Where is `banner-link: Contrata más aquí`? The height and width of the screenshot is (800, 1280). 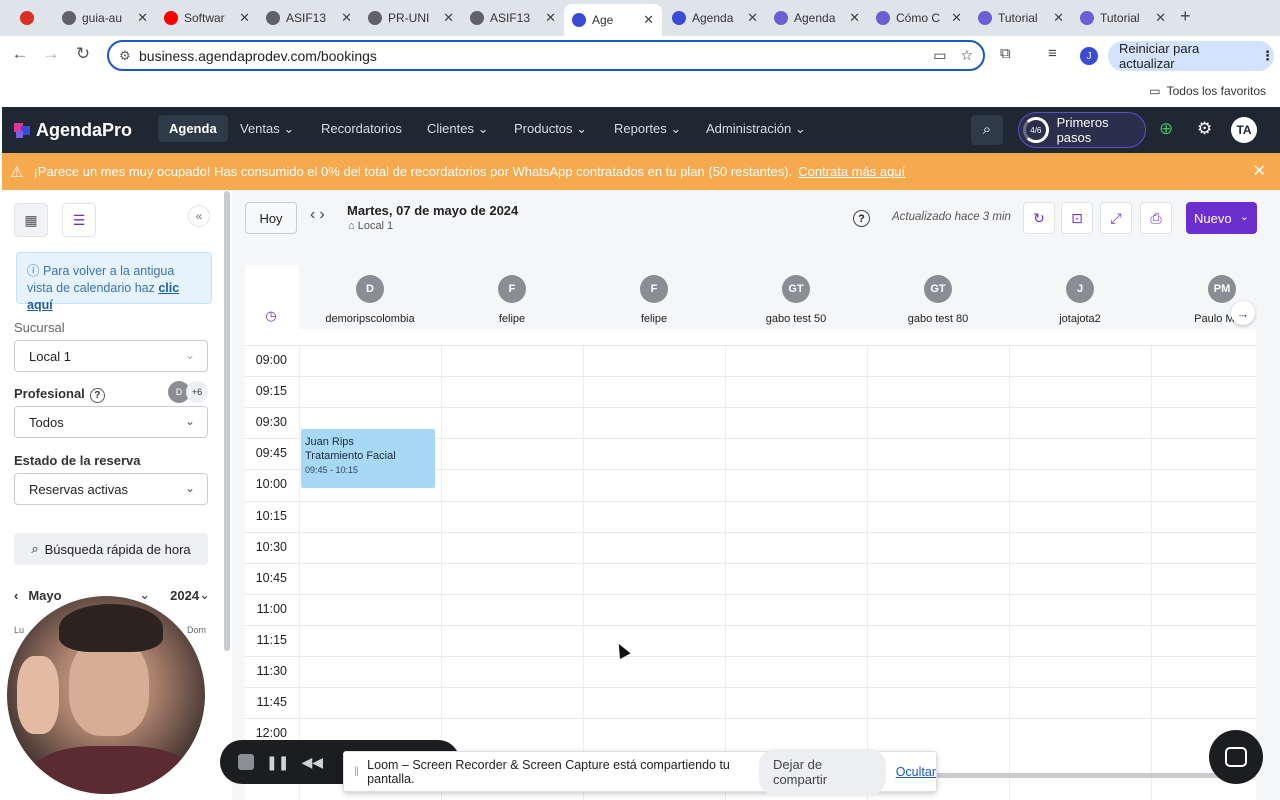
banner-link: Contrata más aquí is located at coordinates (851, 171).